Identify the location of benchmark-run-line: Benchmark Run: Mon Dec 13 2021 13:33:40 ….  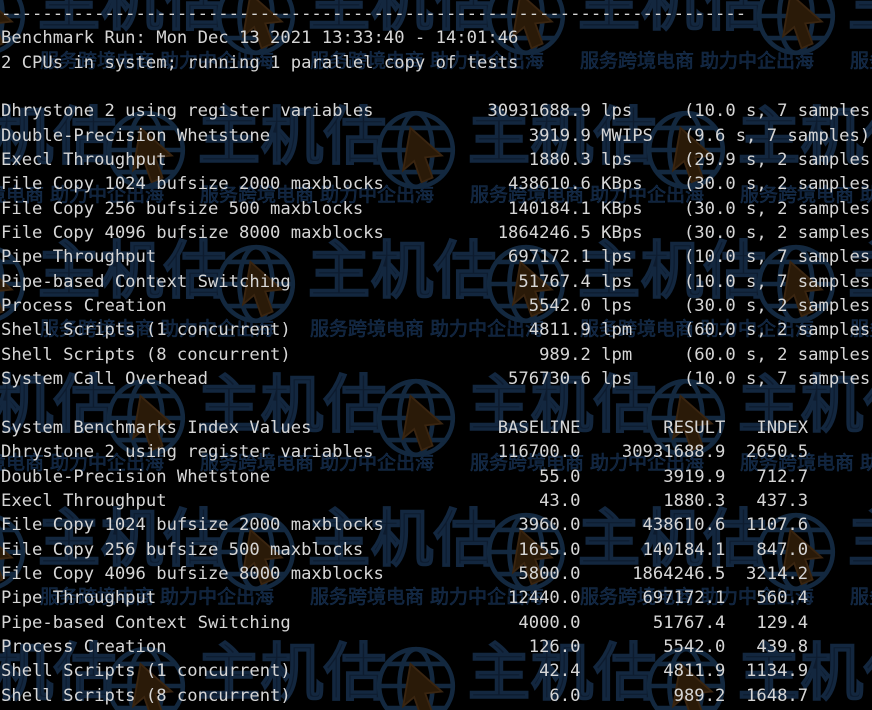
(260, 38).